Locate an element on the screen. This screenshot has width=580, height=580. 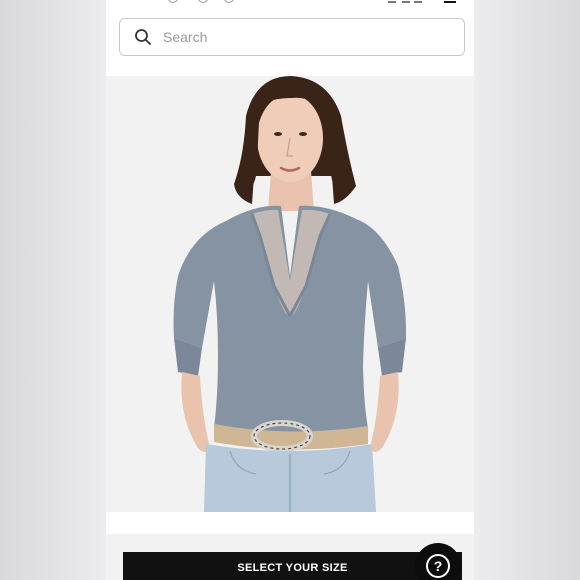
search-input is located at coordinates (293, 37).